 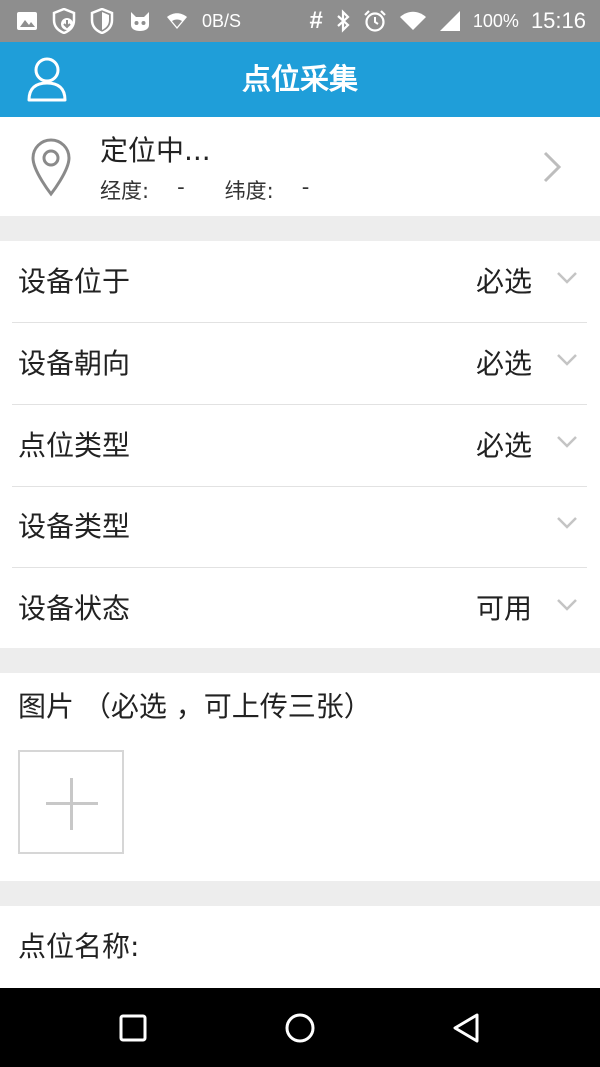 What do you see at coordinates (558, 20) in the screenshot?
I see `clock: 15:16` at bounding box center [558, 20].